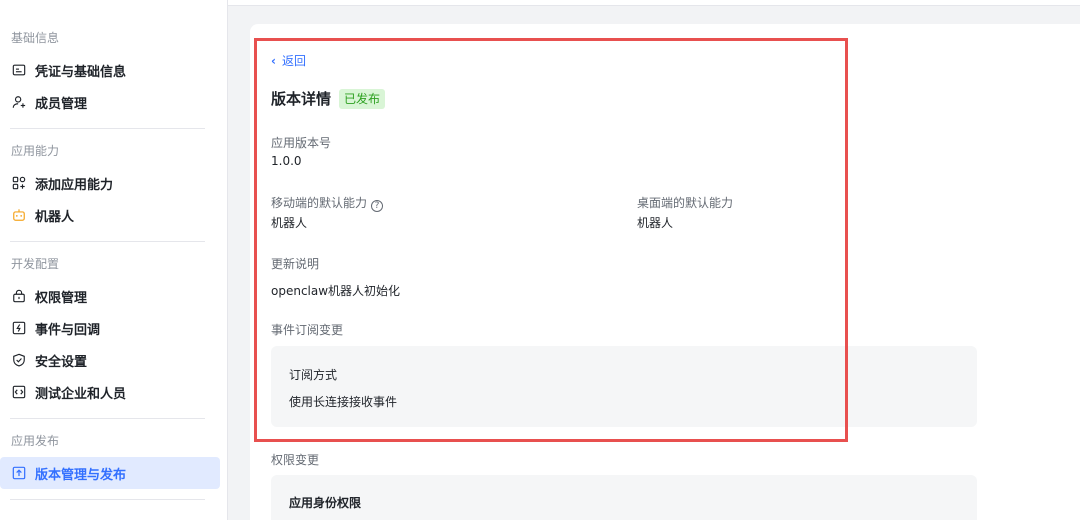 The height and width of the screenshot is (520, 1080). Describe the element at coordinates (35, 38) in the screenshot. I see `group-title-basic-info: 基础信息` at that location.